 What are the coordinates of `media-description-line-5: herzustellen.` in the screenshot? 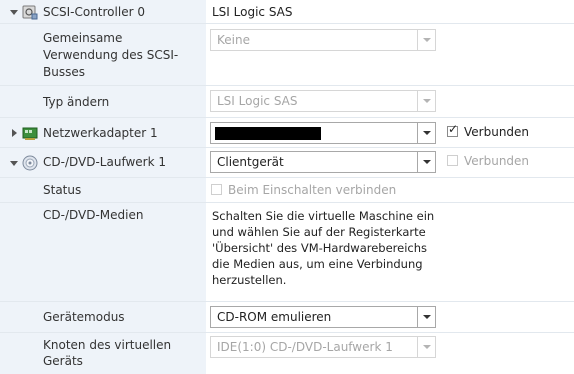 It's located at (249, 280).